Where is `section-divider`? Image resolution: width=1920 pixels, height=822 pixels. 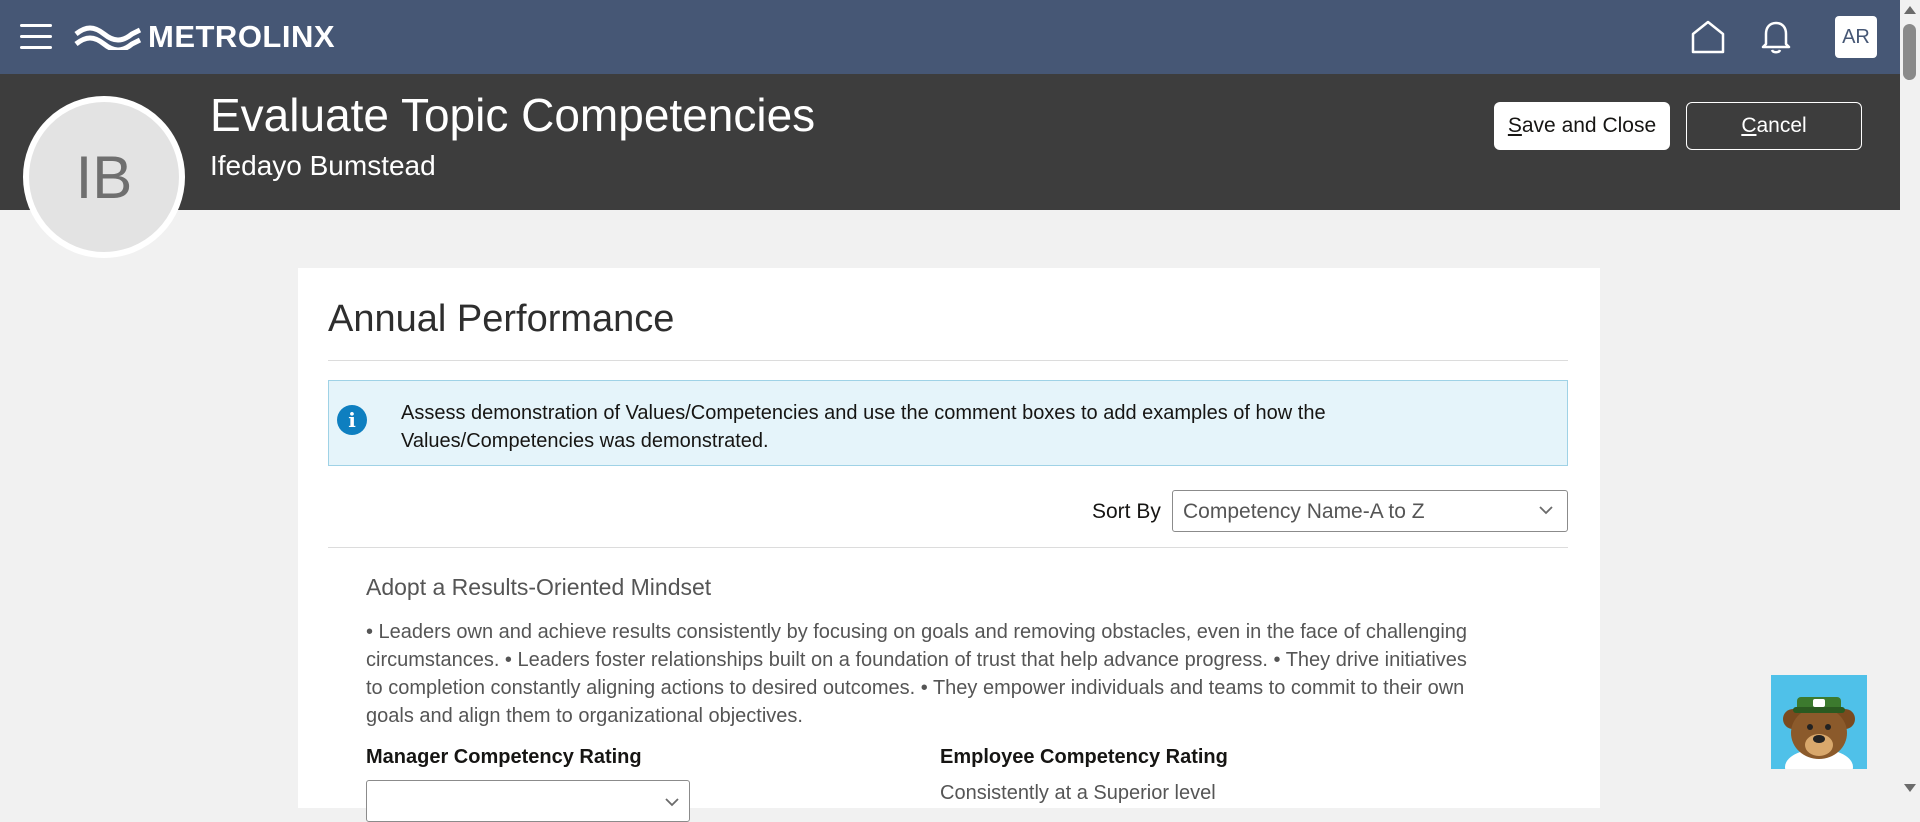
section-divider is located at coordinates (948, 360).